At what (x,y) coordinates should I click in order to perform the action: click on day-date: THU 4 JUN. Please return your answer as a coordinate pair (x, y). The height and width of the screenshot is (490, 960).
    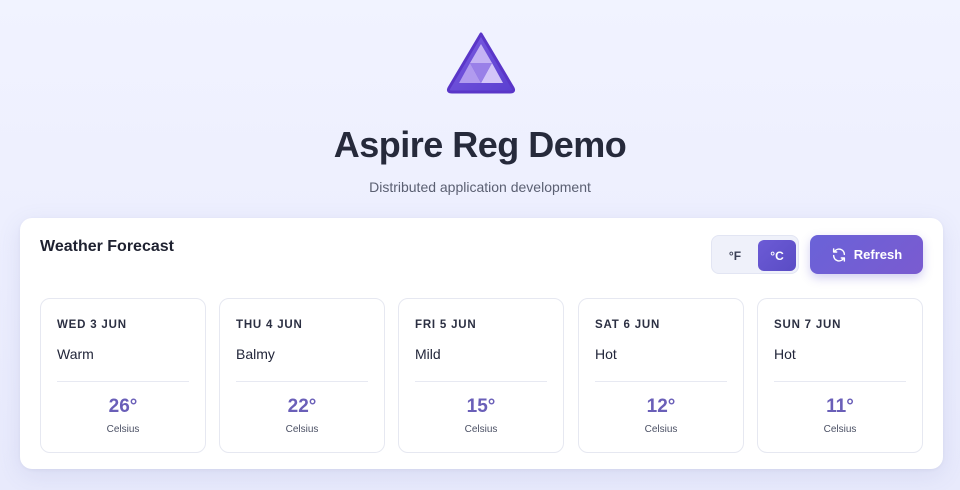
    Looking at the image, I should click on (269, 325).